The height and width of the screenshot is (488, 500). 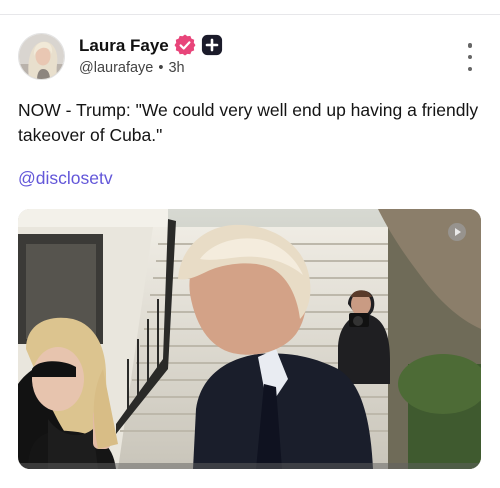 I want to click on author-handle: @laurafaye, so click(x=116, y=68).